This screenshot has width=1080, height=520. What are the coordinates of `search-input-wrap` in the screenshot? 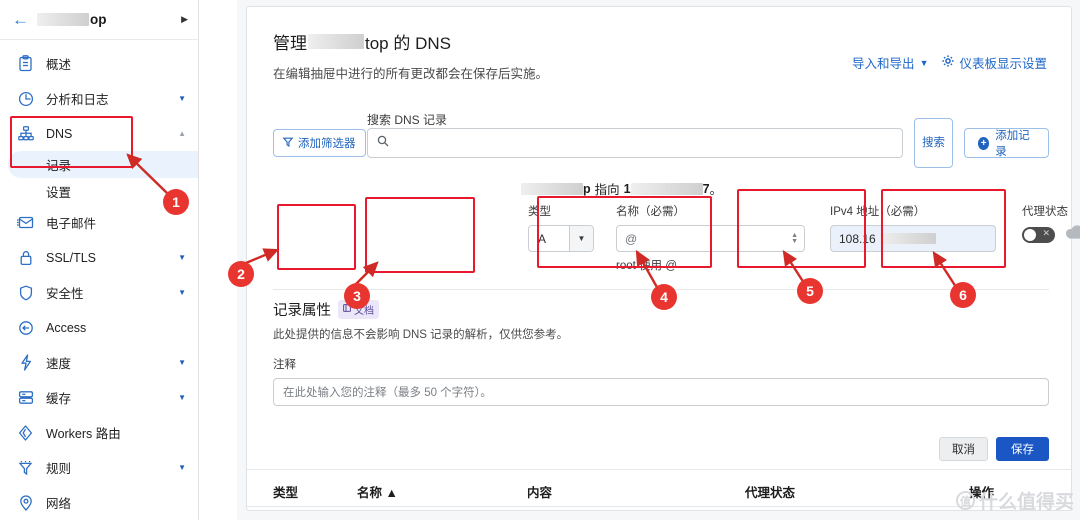 It's located at (635, 143).